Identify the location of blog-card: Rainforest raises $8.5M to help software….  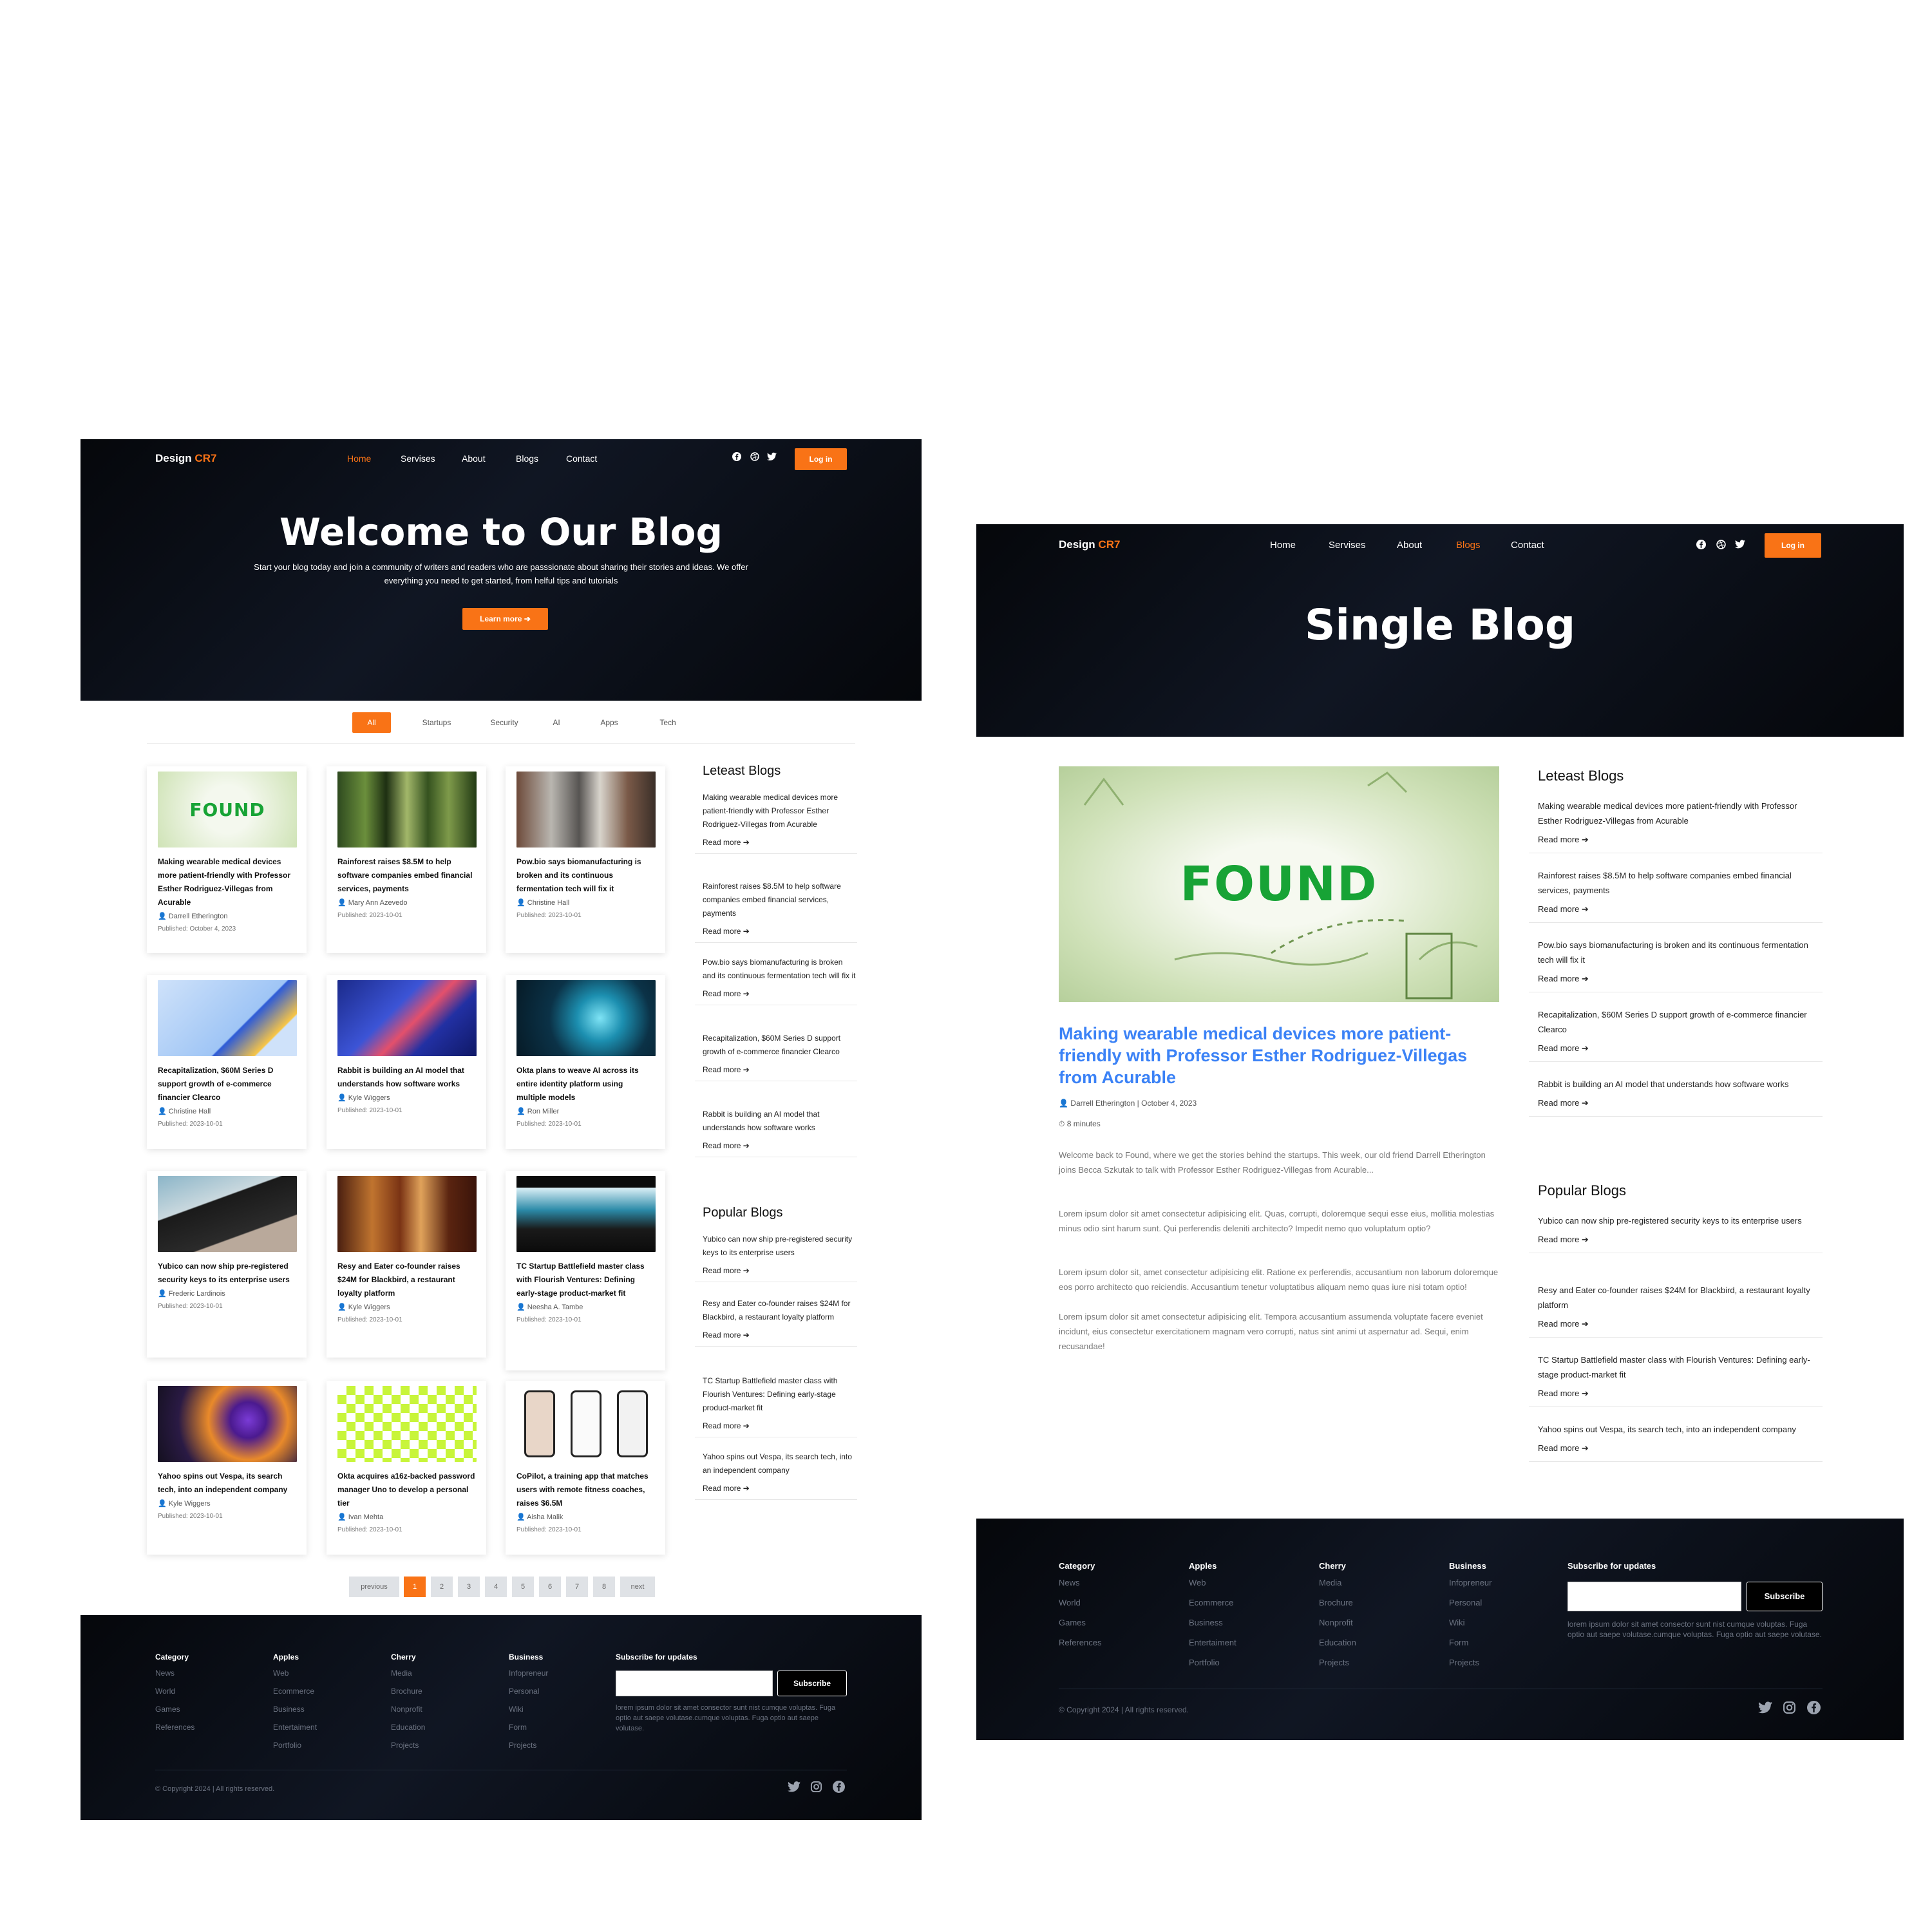
(406, 859).